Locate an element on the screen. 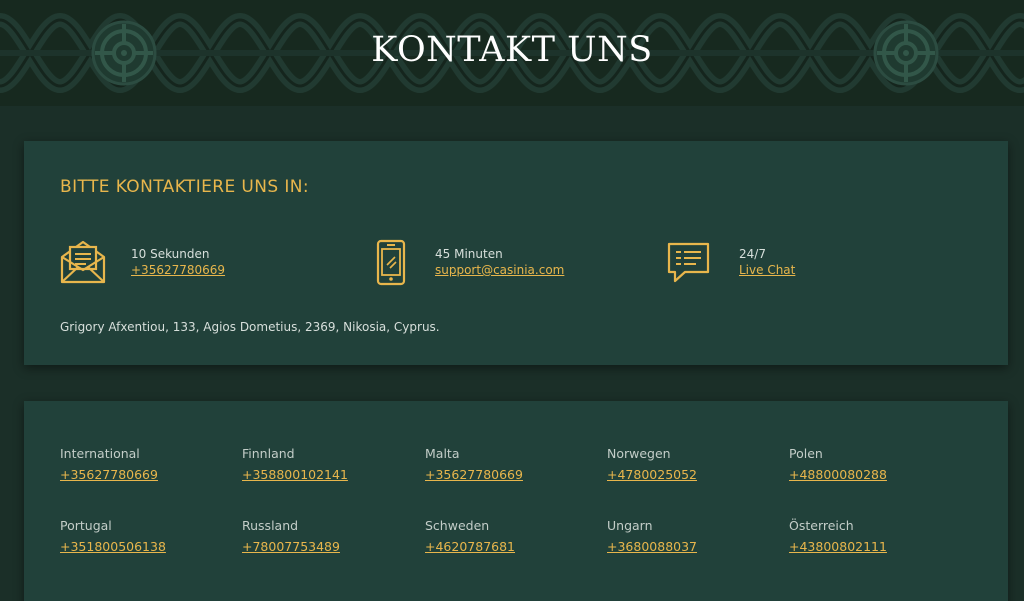 The width and height of the screenshot is (1024, 601). channel-response-time: 10 Sekunden is located at coordinates (170, 254).